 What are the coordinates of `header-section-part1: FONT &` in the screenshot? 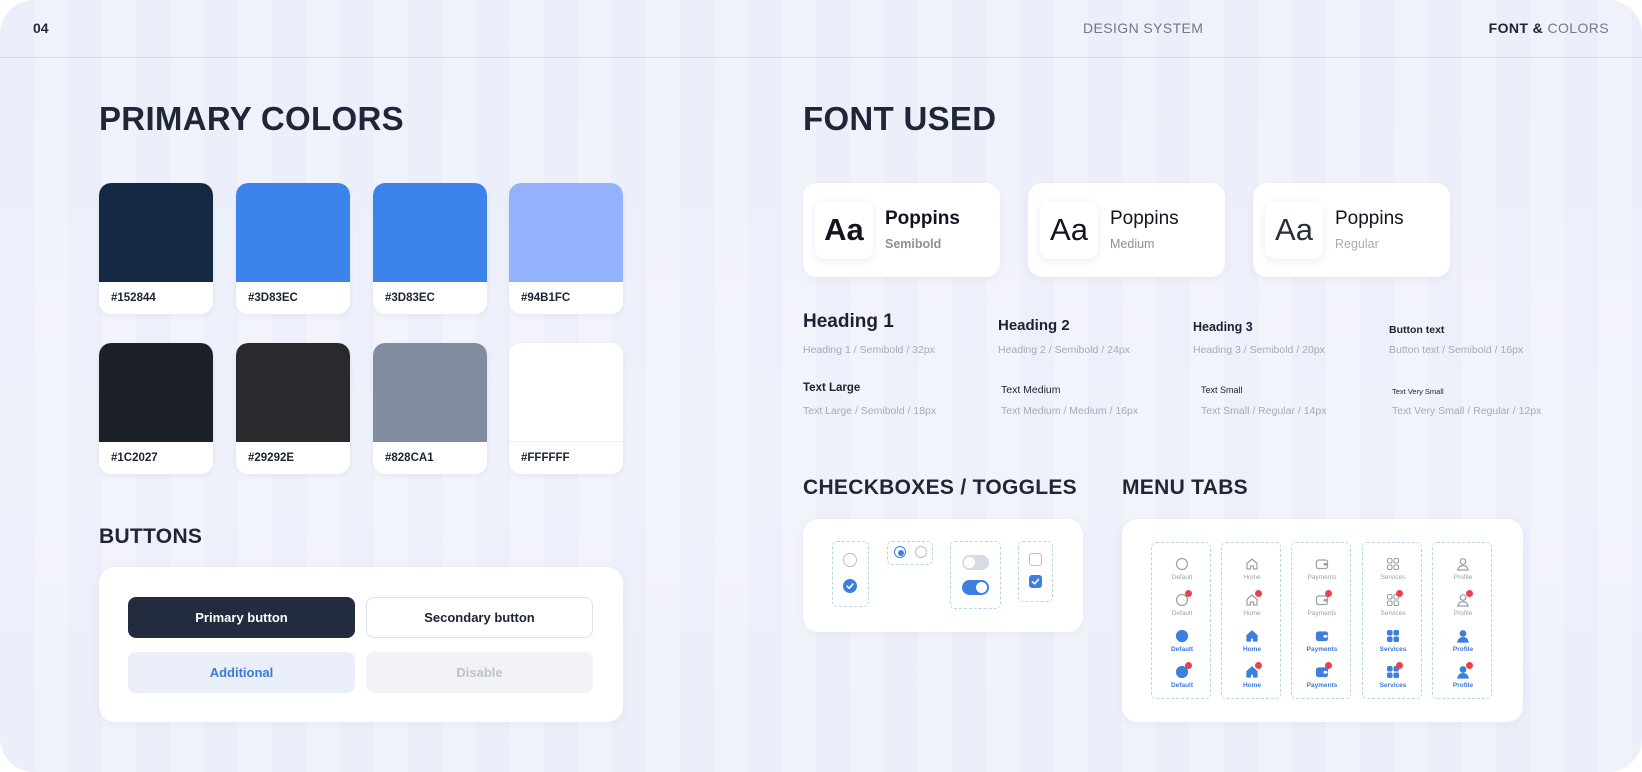 It's located at (1518, 28).